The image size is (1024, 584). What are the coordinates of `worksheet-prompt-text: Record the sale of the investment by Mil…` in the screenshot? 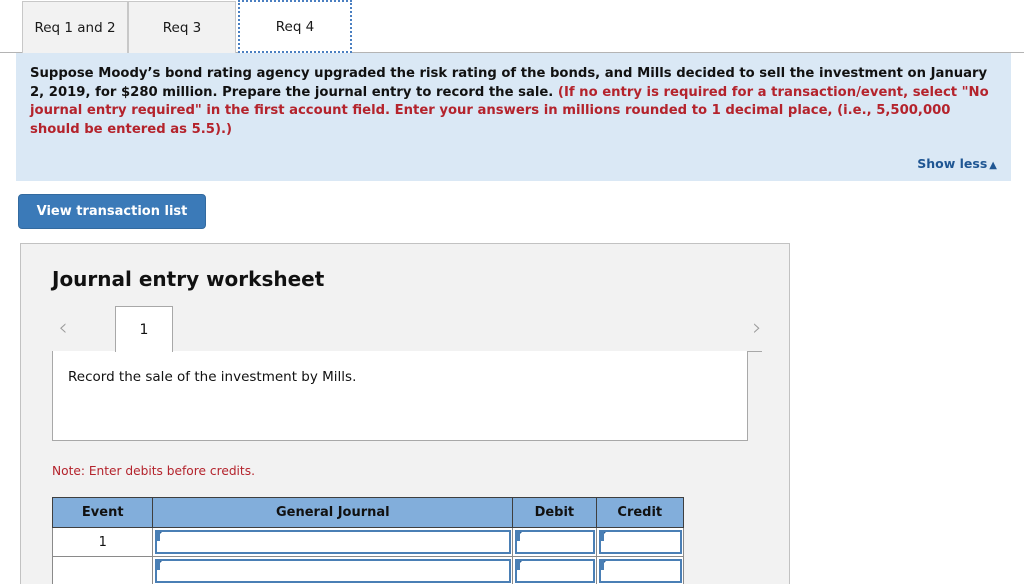 It's located at (212, 377).